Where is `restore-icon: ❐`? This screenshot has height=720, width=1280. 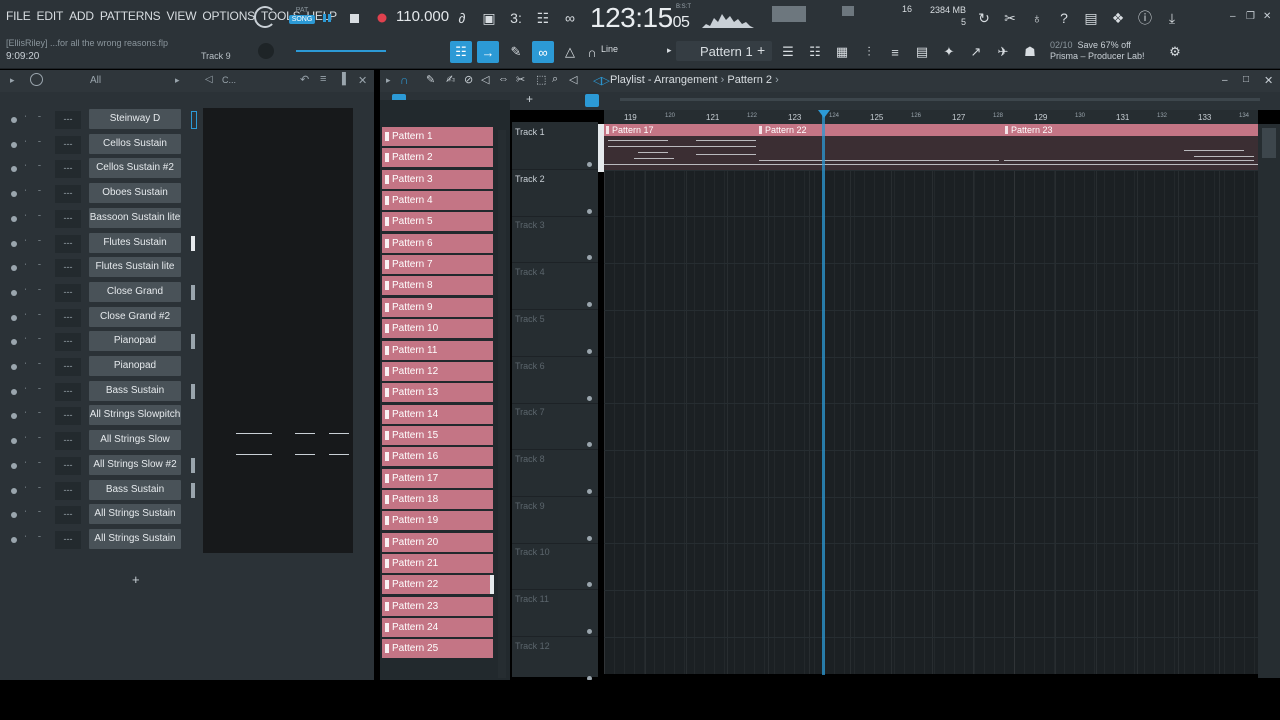
restore-icon: ❐ is located at coordinates (1250, 16).